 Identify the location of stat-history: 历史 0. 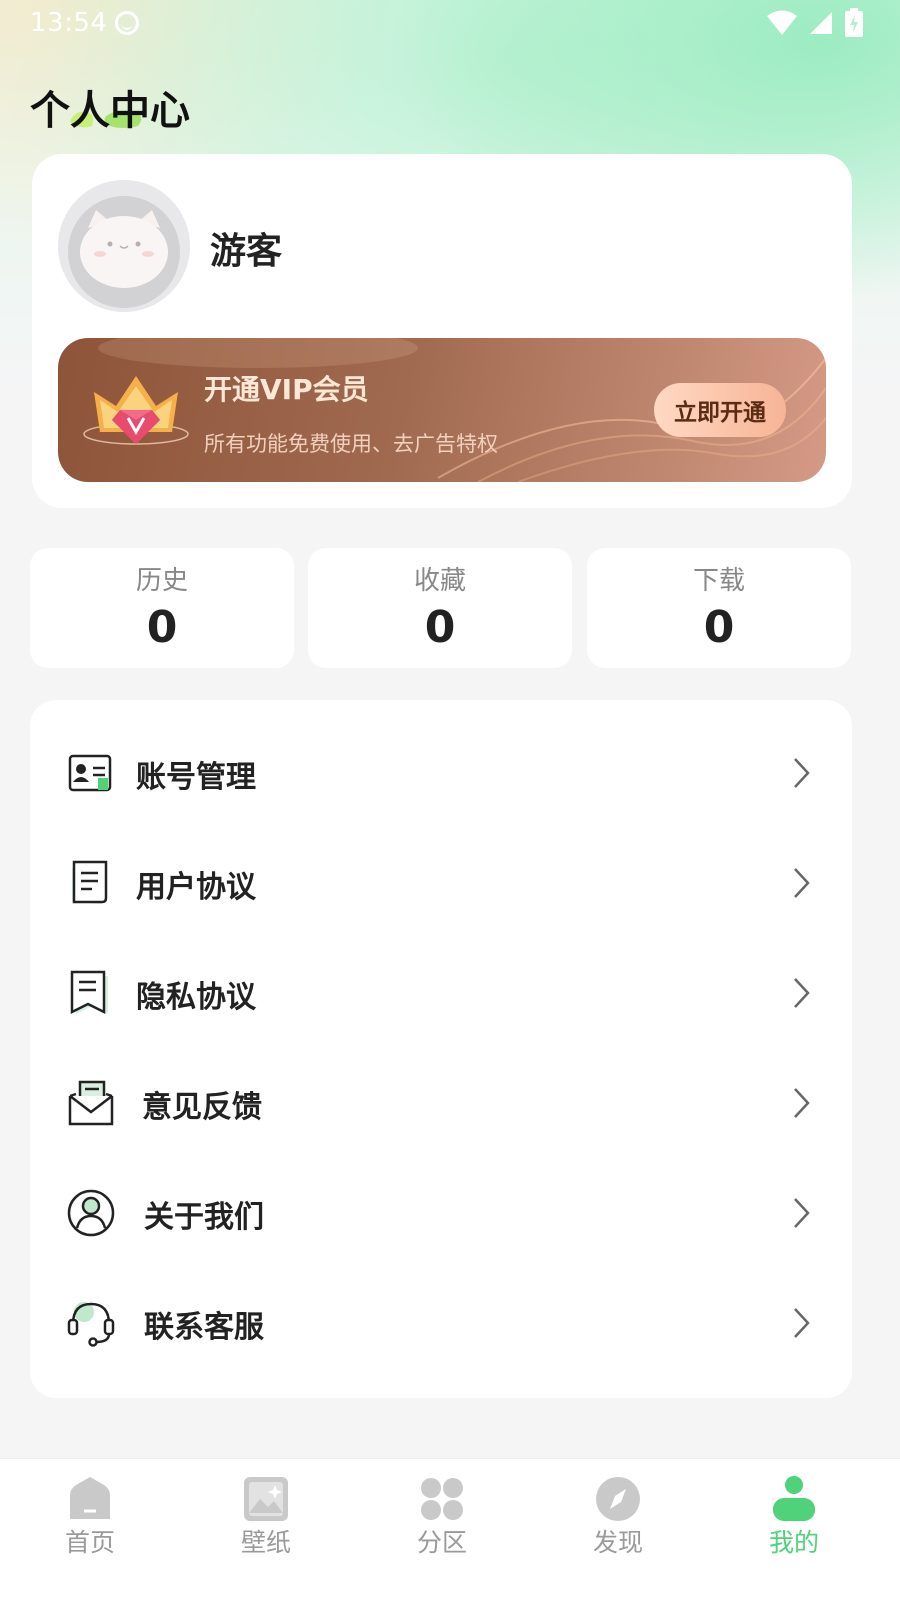
(162, 608).